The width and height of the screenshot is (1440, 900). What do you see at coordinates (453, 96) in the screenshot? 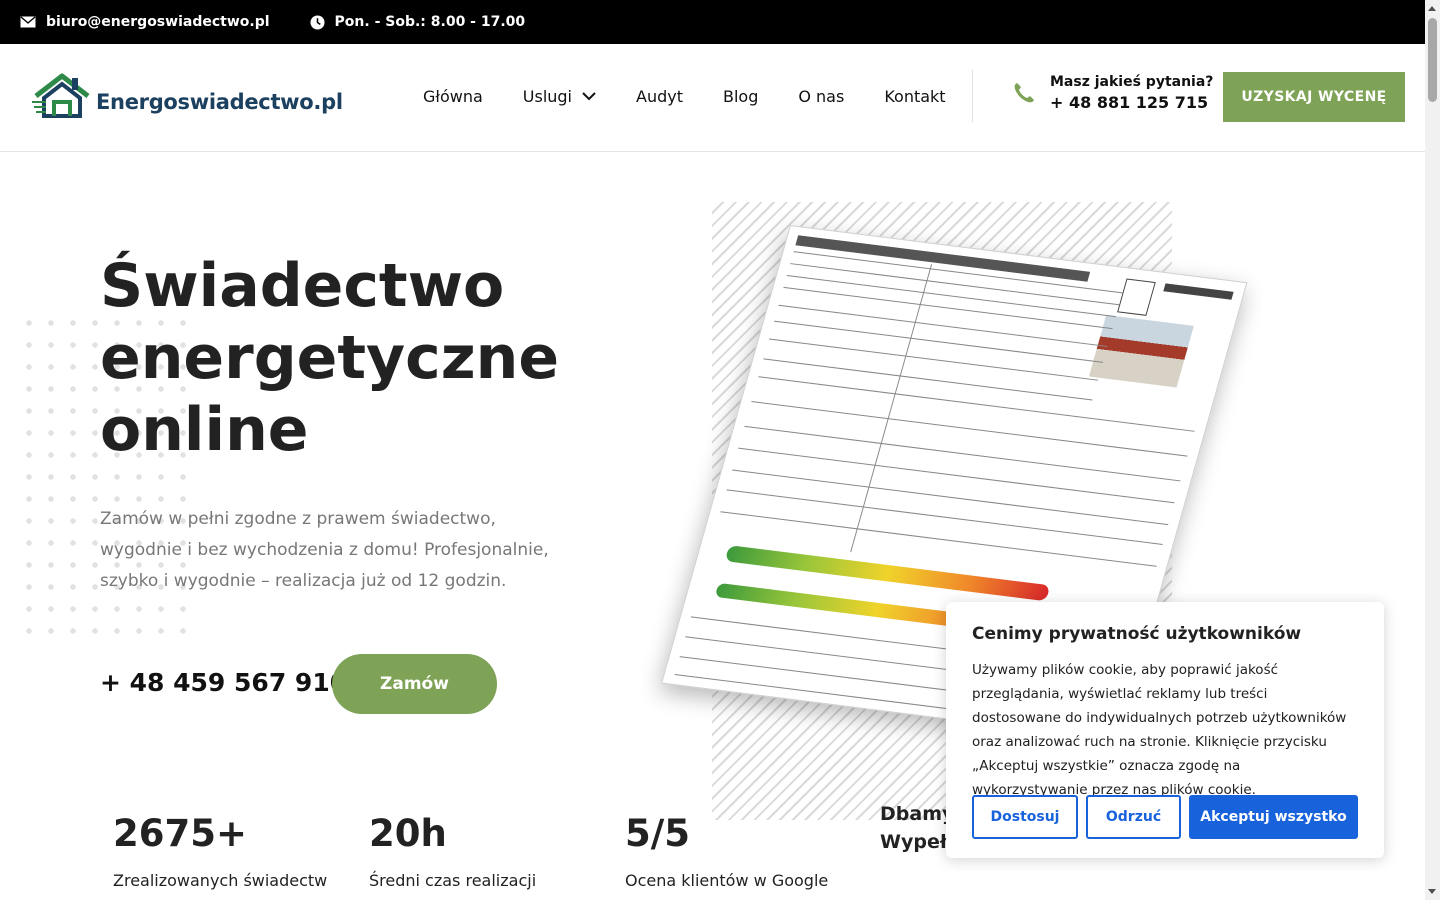
I see `nav-glowna: Główna` at bounding box center [453, 96].